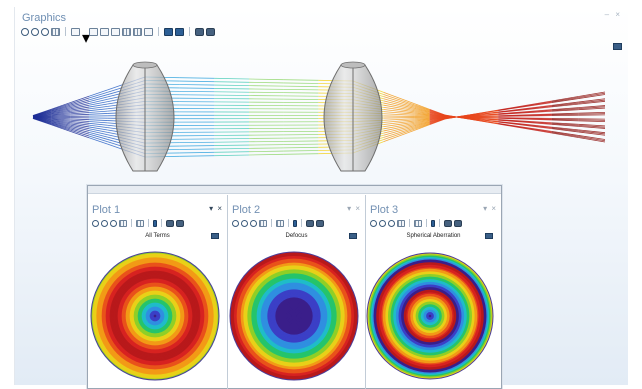  Describe the element at coordinates (157, 236) in the screenshot. I see `plot-subtitle: All Terms` at that location.